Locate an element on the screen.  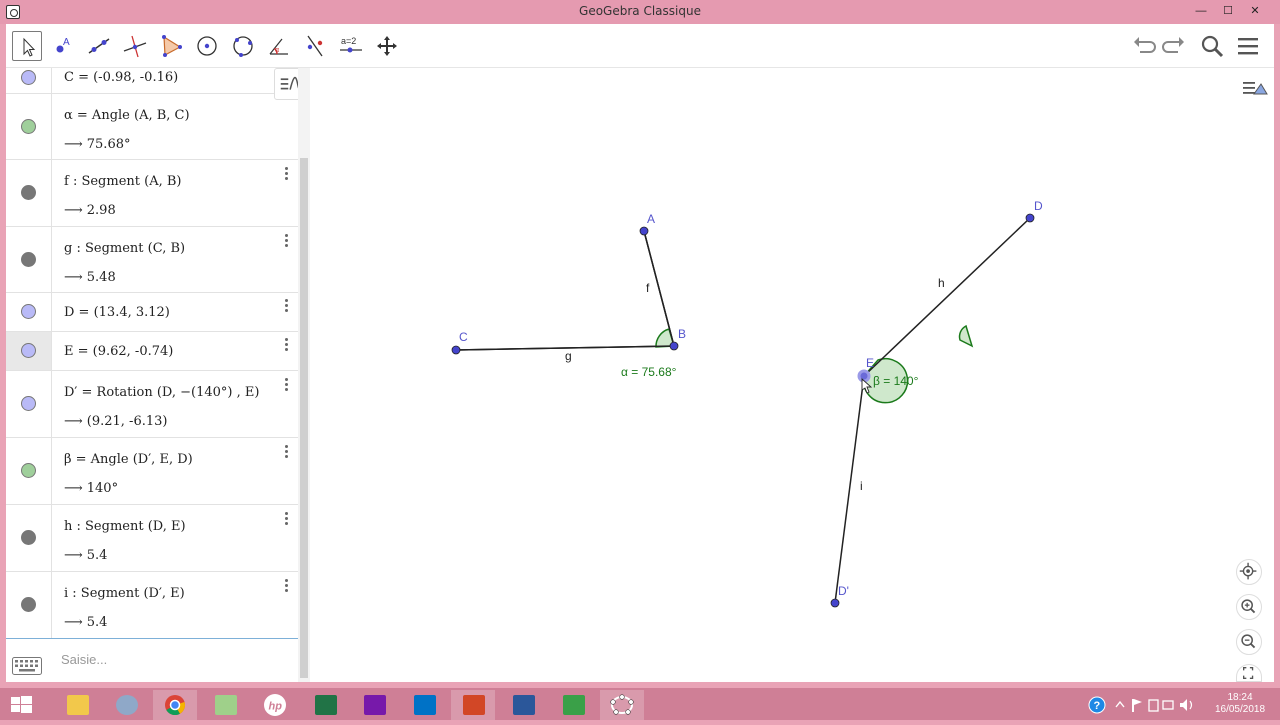
maps-icon is located at coordinates (226, 705).